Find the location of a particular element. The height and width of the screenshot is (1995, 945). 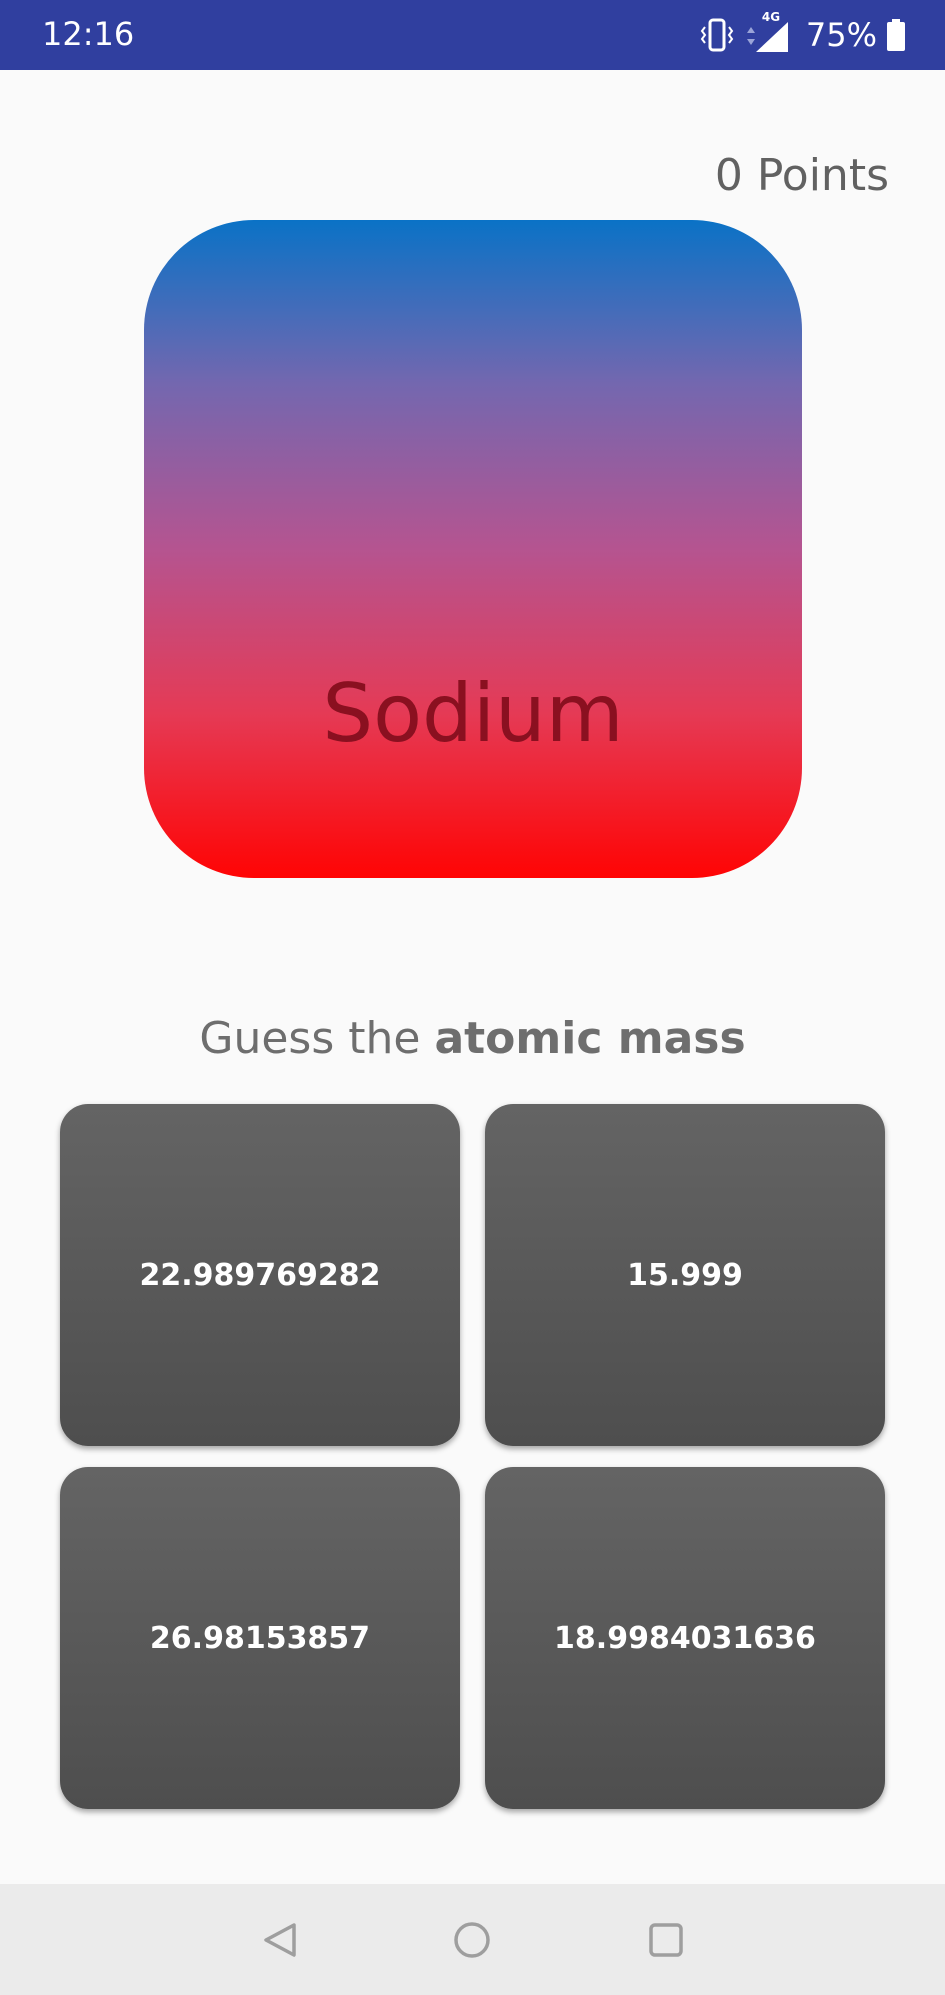

network-indicator: 4G is located at coordinates (768, 31).